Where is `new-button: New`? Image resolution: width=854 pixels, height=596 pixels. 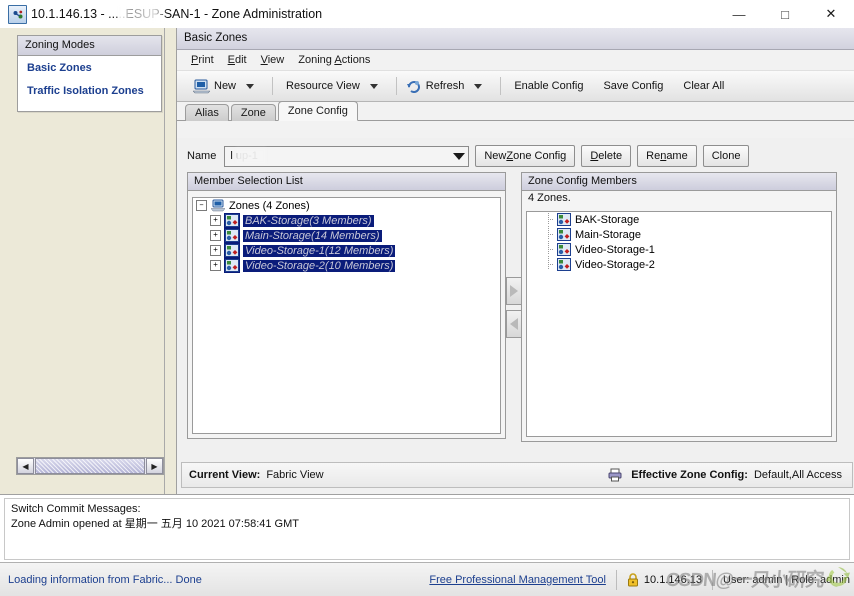
new-button: New is located at coordinates (228, 86).